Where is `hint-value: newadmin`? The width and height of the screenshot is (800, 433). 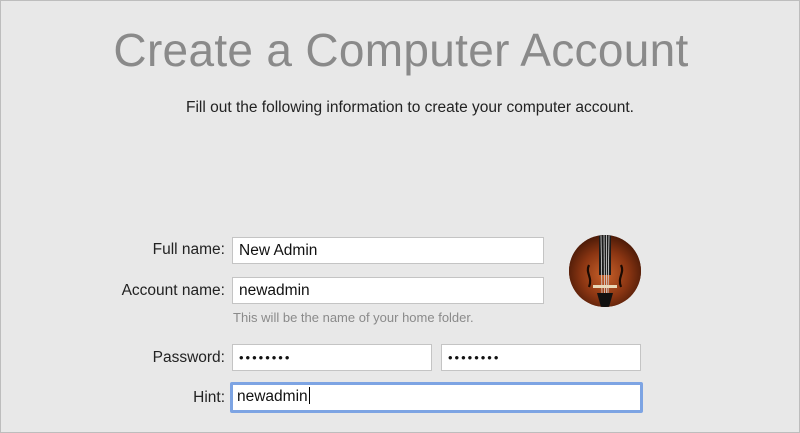 hint-value: newadmin is located at coordinates (272, 396).